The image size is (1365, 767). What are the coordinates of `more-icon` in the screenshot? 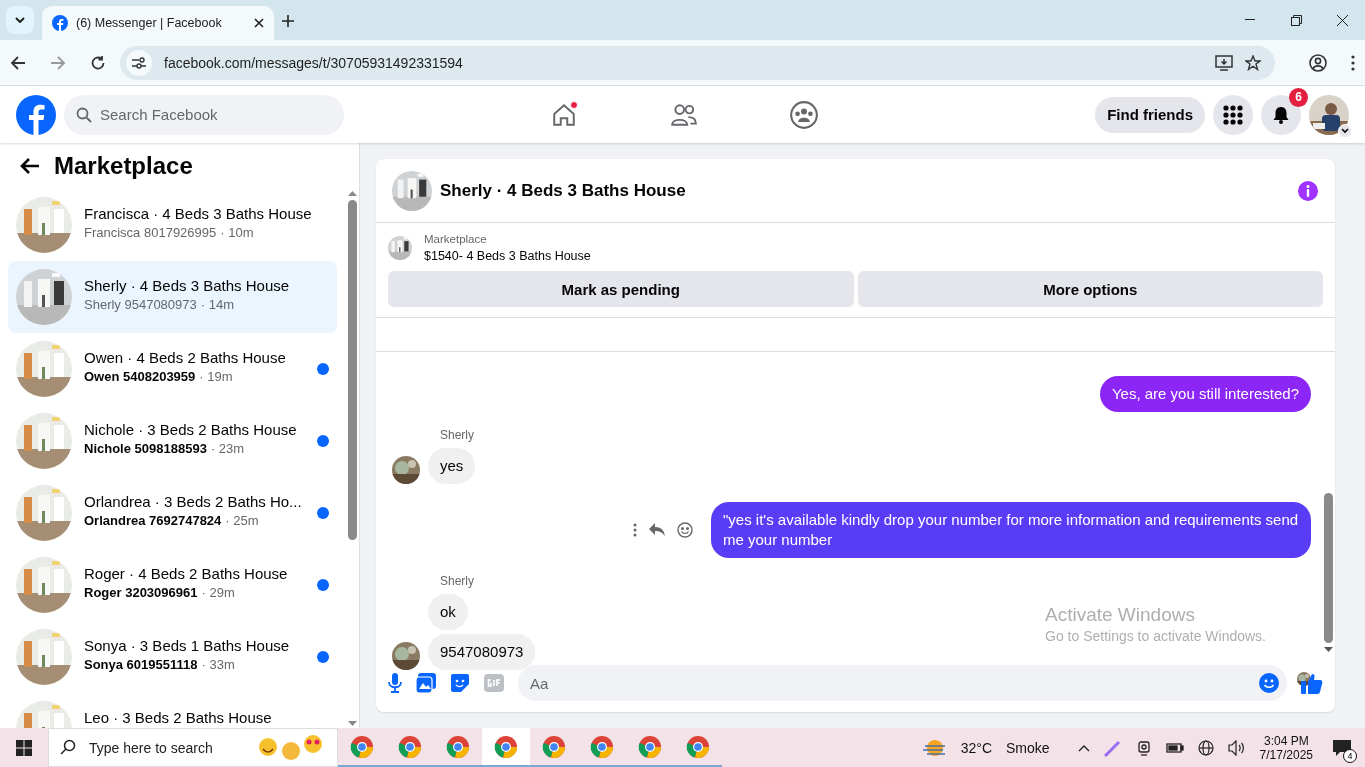 It's located at (635, 530).